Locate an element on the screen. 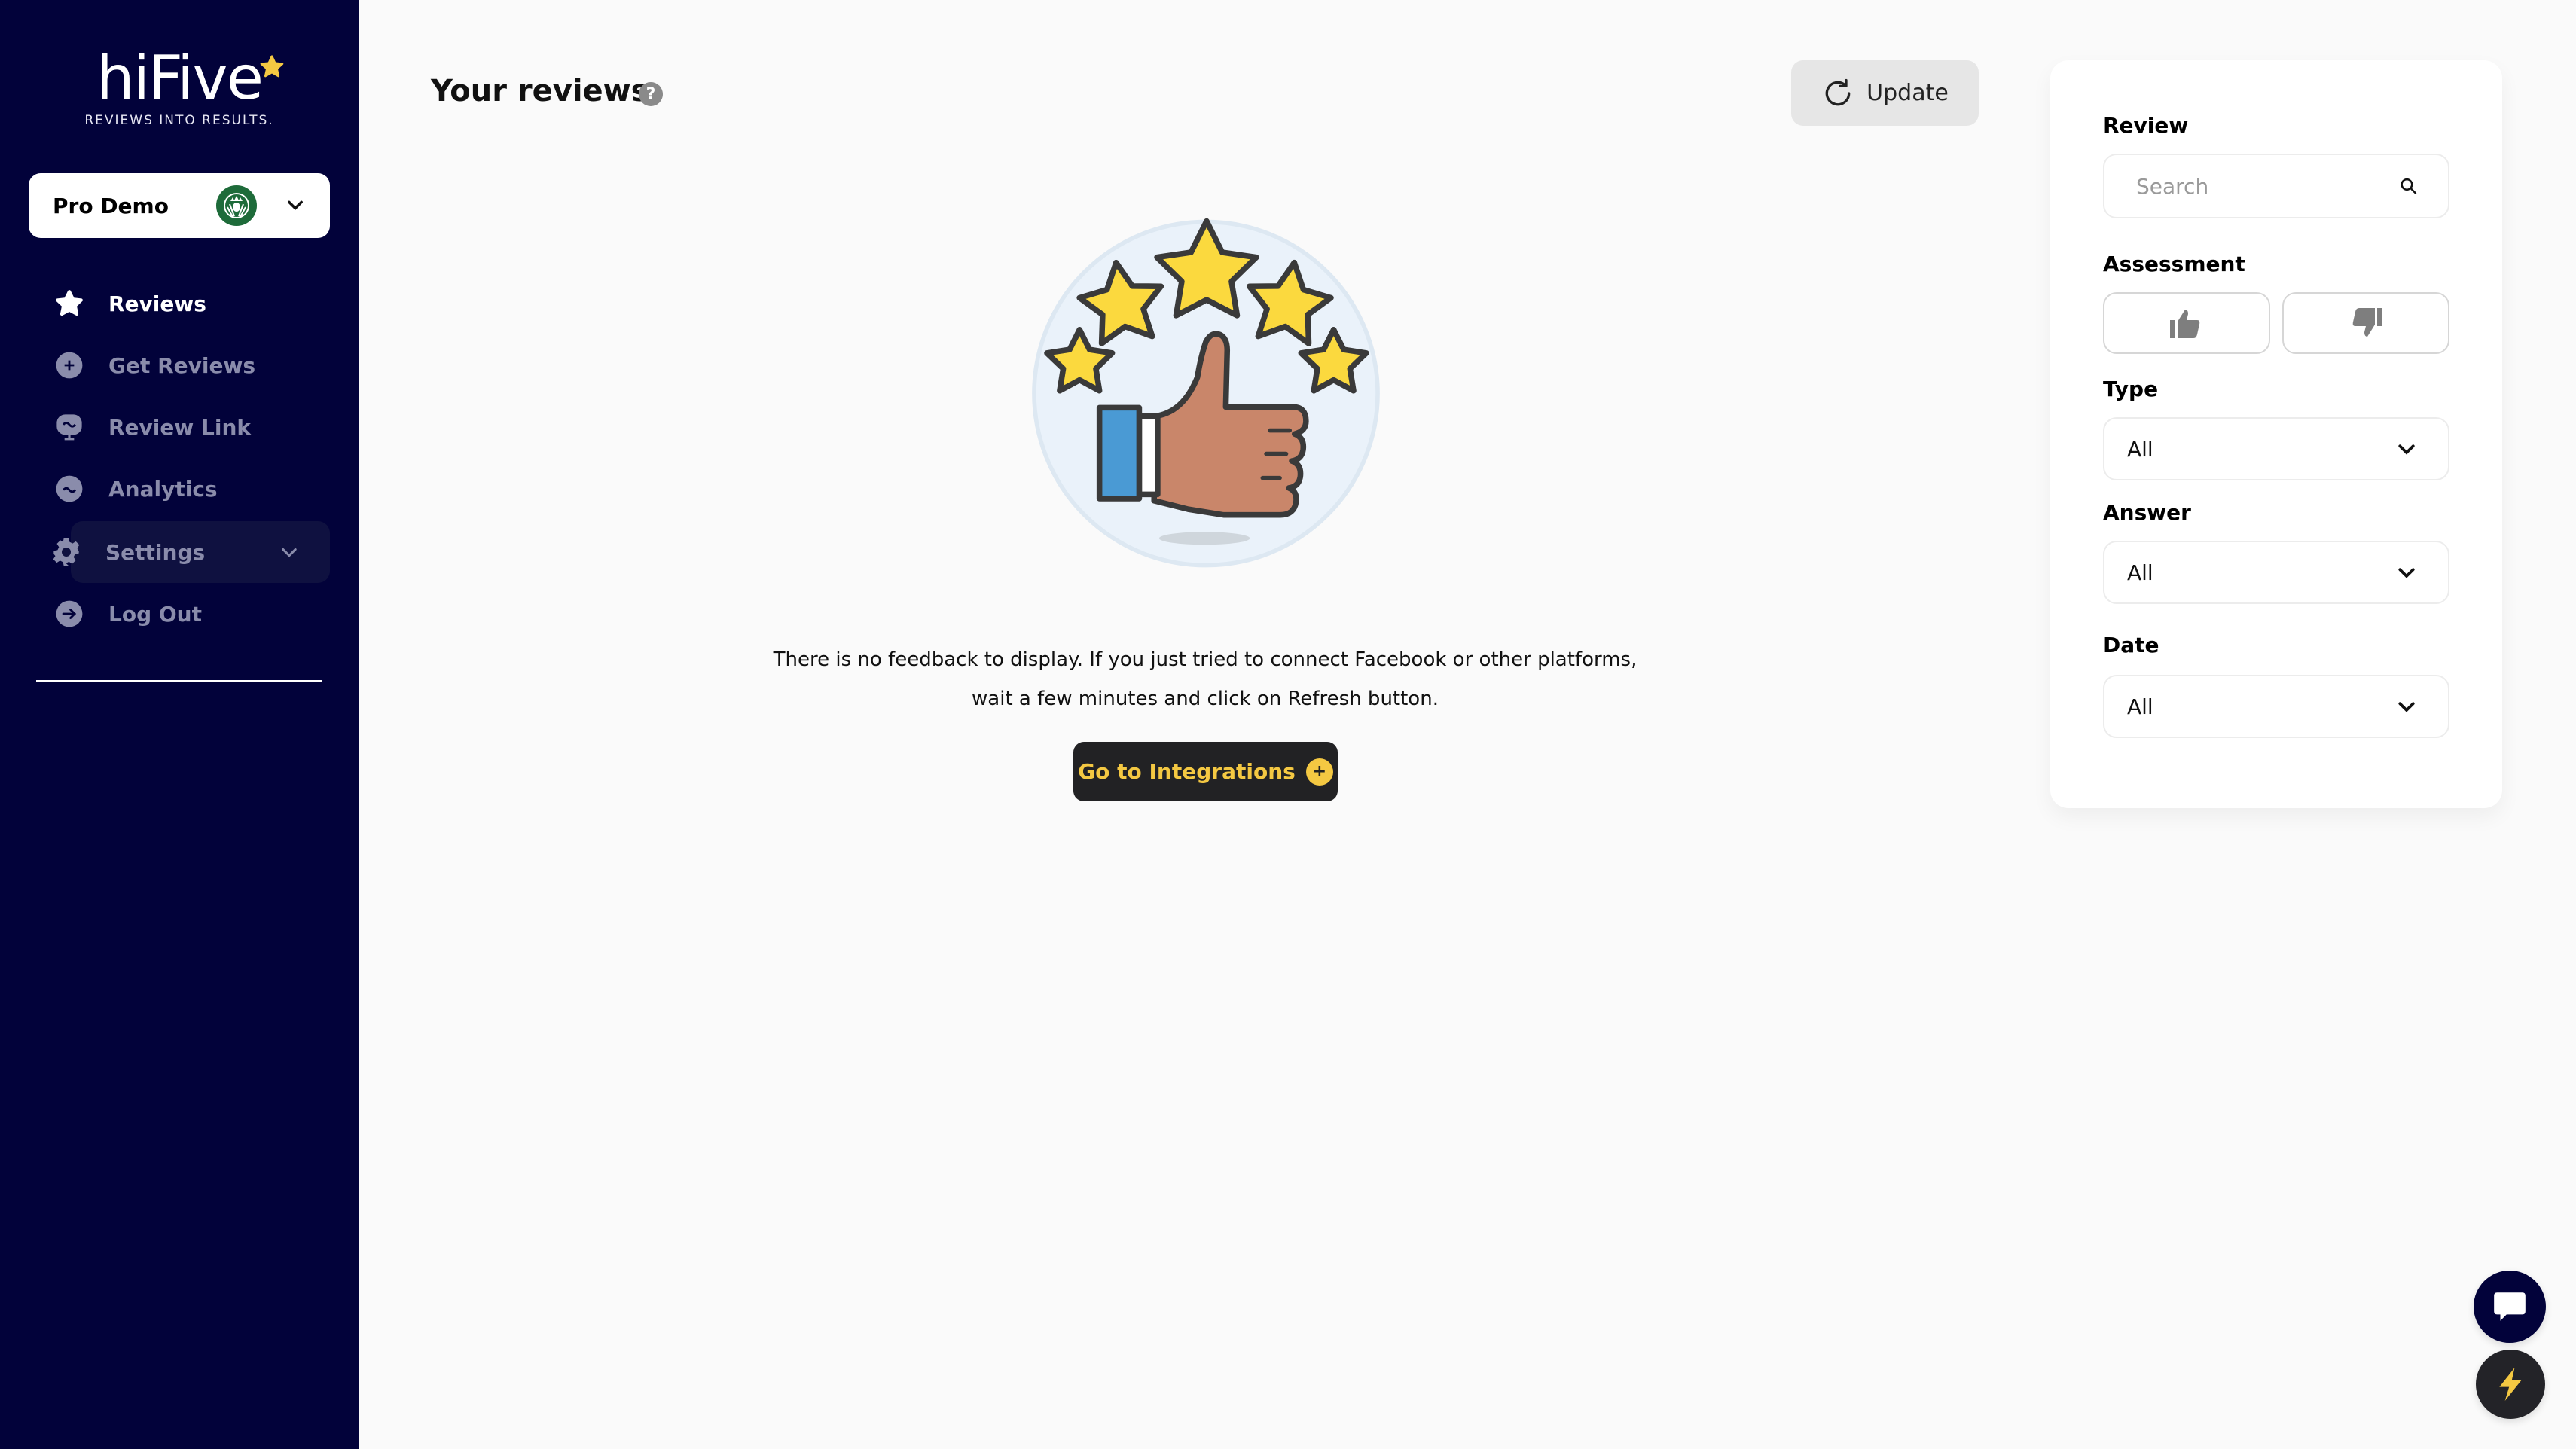  help-icon: ? is located at coordinates (651, 94).